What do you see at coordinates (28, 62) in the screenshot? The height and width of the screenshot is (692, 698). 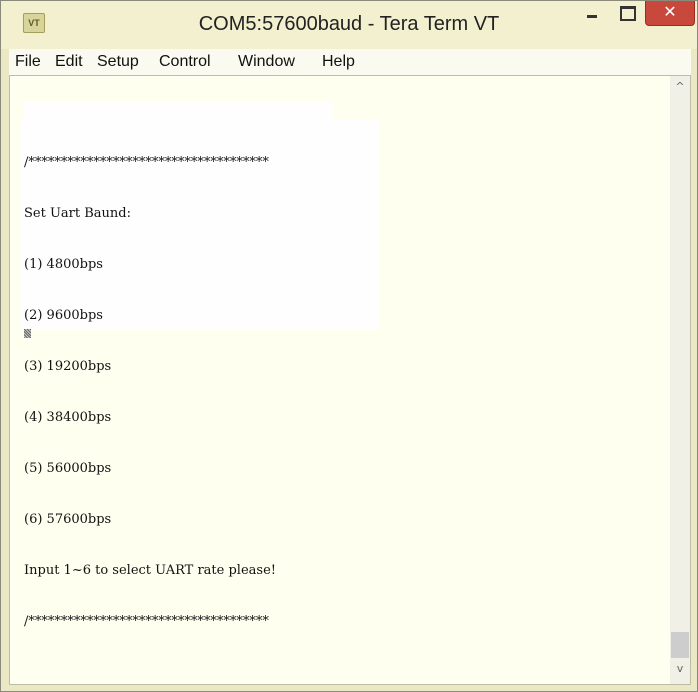 I see `menu-file: File` at bounding box center [28, 62].